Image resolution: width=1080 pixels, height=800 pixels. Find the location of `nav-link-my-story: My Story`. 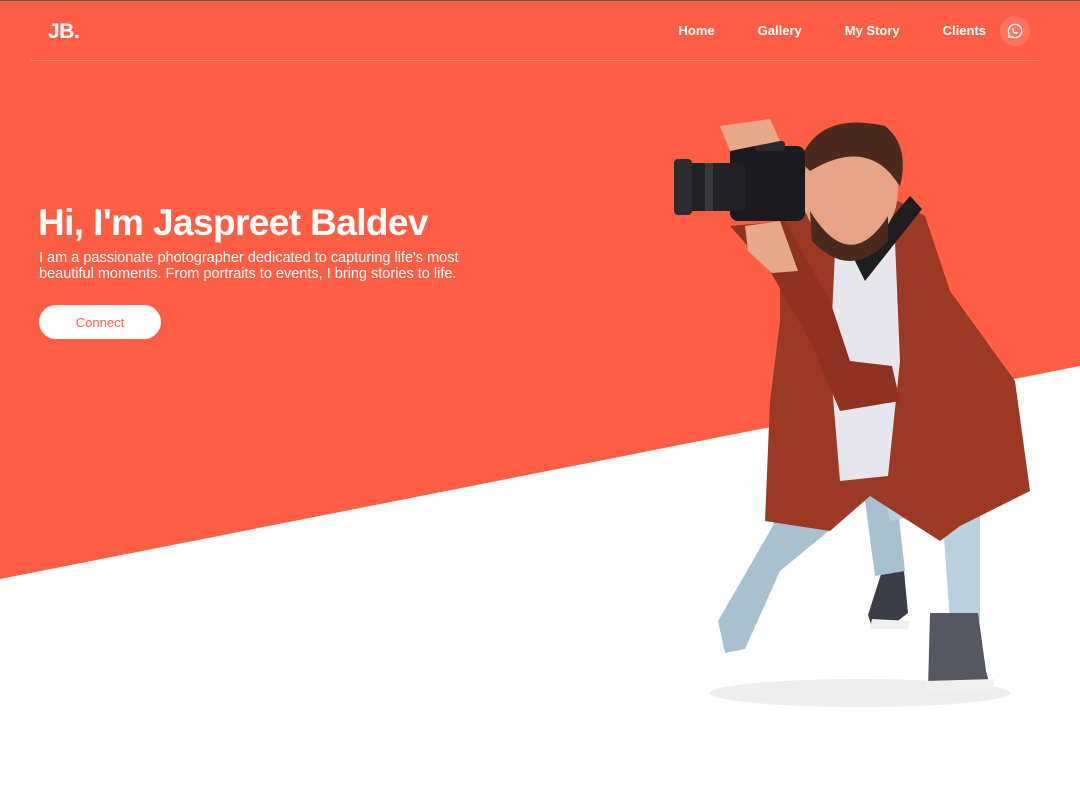

nav-link-my-story: My Story is located at coordinates (872, 31).